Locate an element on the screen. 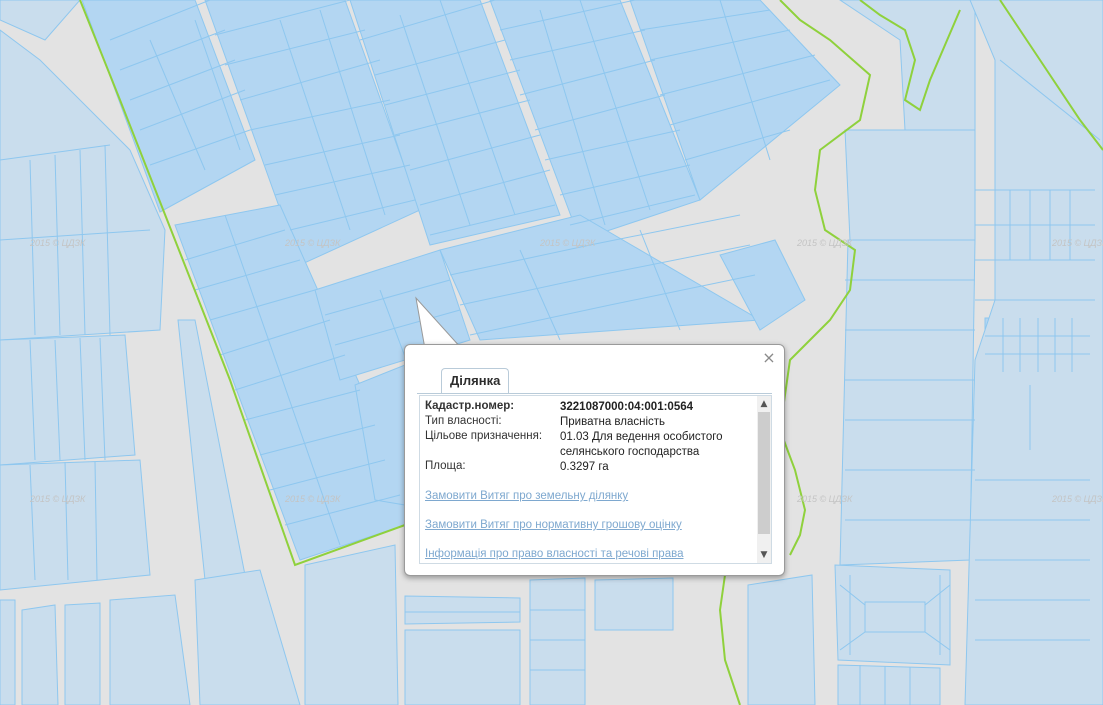 The image size is (1103, 705). tab-parcel: Ділянка is located at coordinates (475, 380).